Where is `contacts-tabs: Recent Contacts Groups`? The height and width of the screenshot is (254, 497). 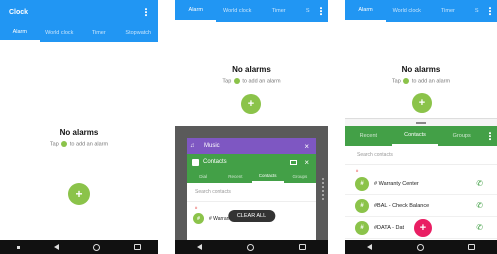 contacts-tabs: Recent Contacts Groups is located at coordinates (421, 136).